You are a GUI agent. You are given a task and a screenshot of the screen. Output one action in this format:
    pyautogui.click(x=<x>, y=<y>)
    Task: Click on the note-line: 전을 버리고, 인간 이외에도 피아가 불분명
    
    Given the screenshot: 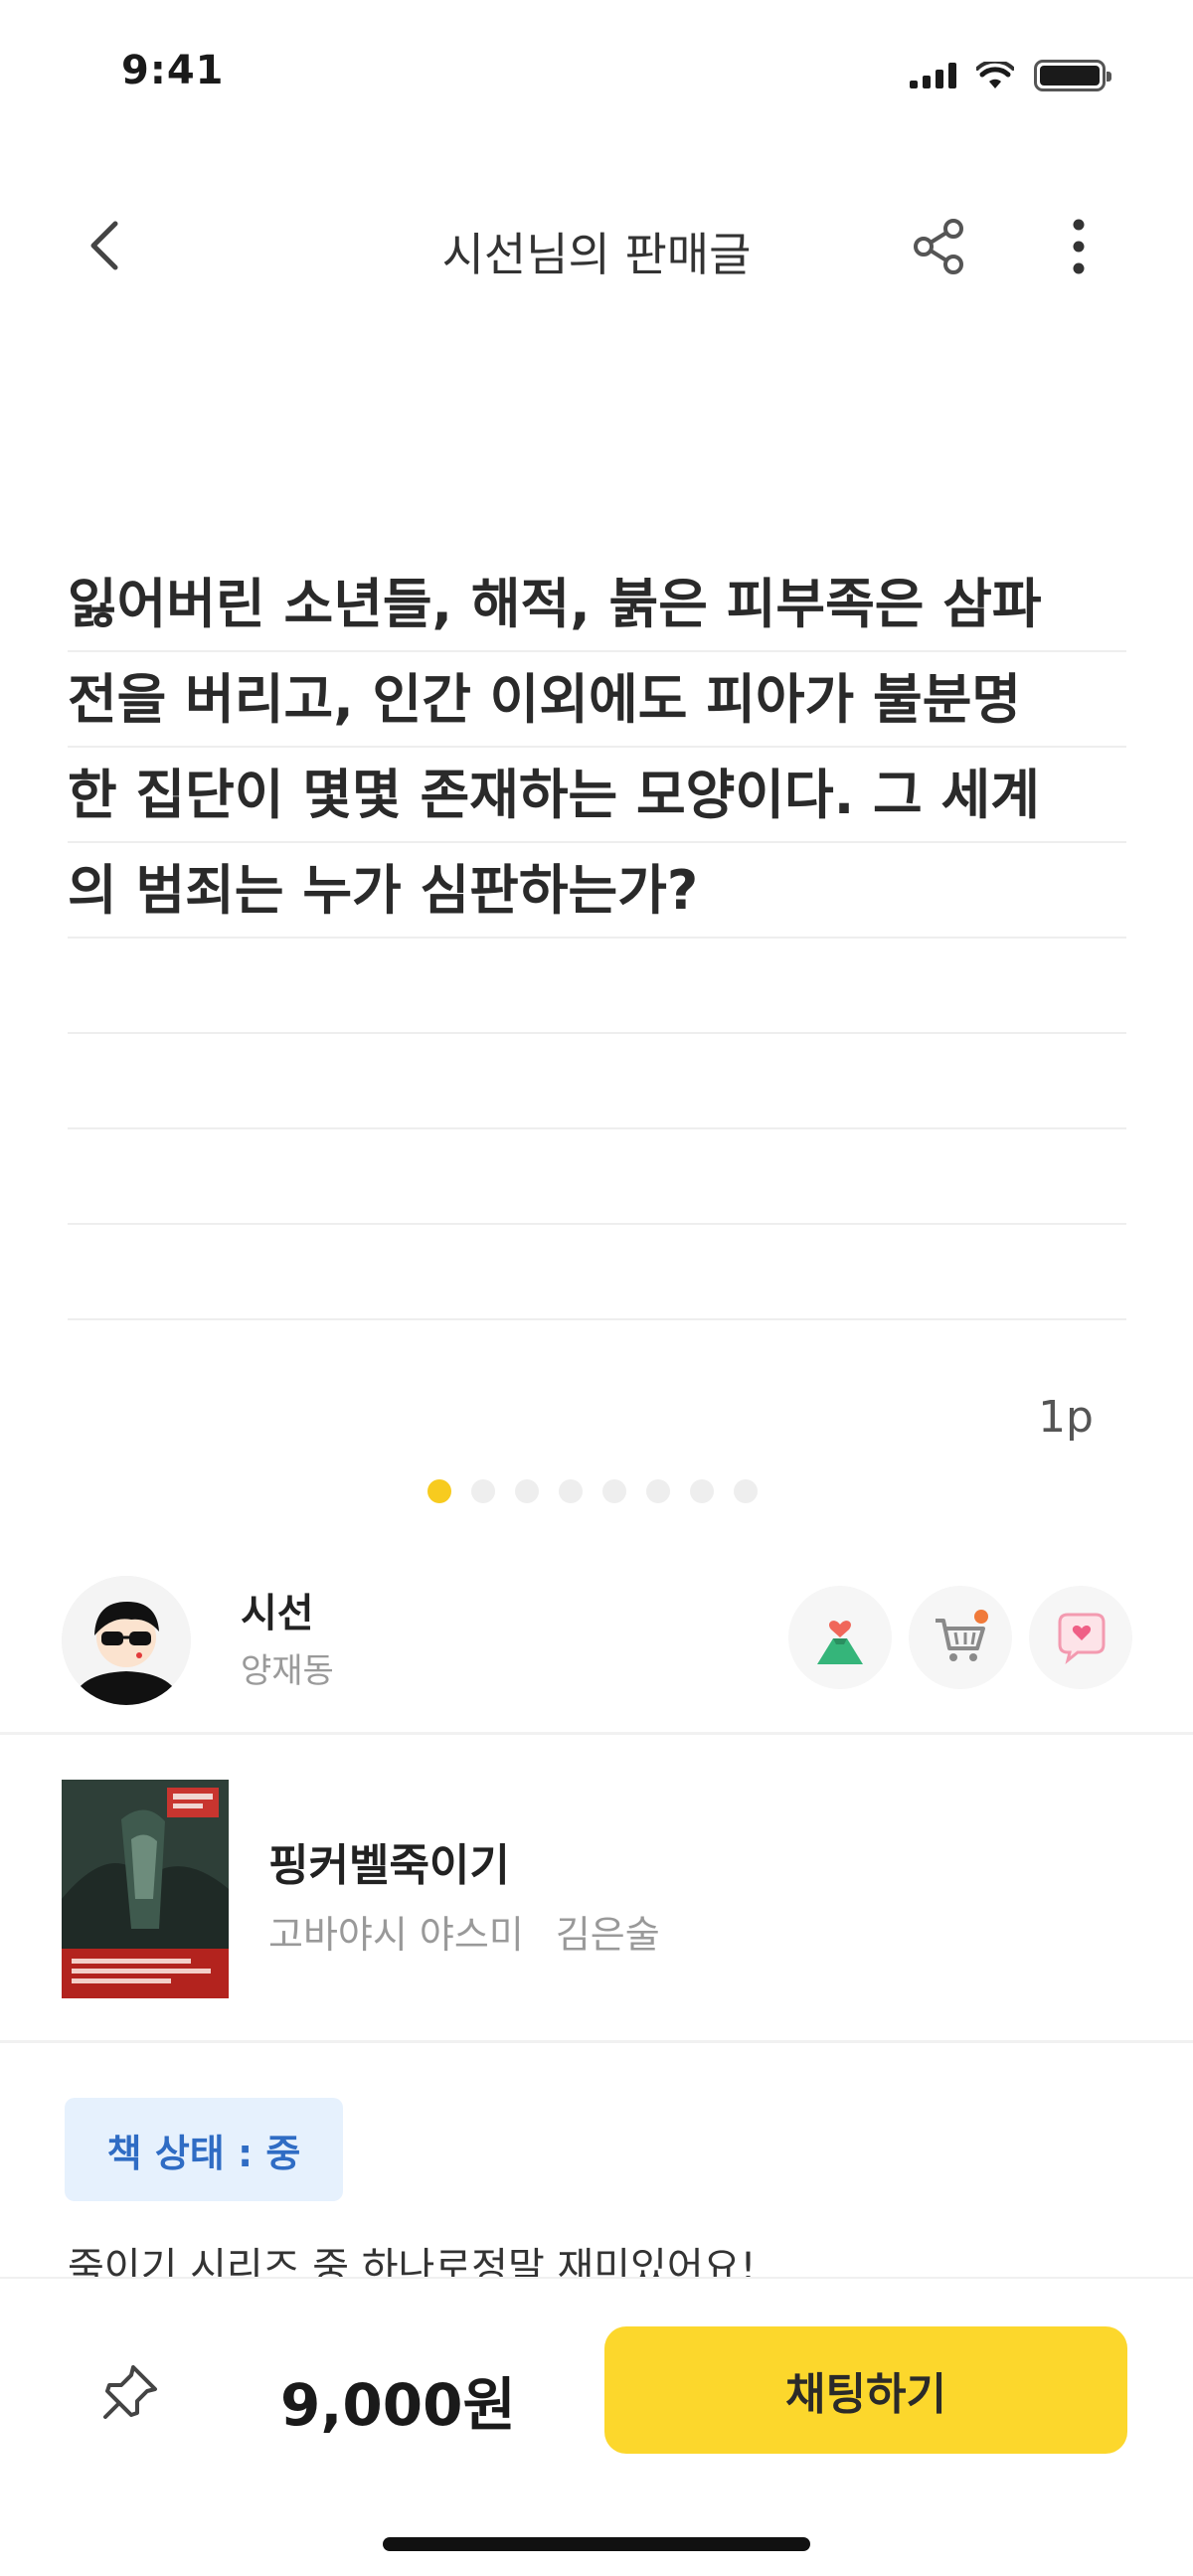 What is the action you would take?
    pyautogui.click(x=597, y=700)
    